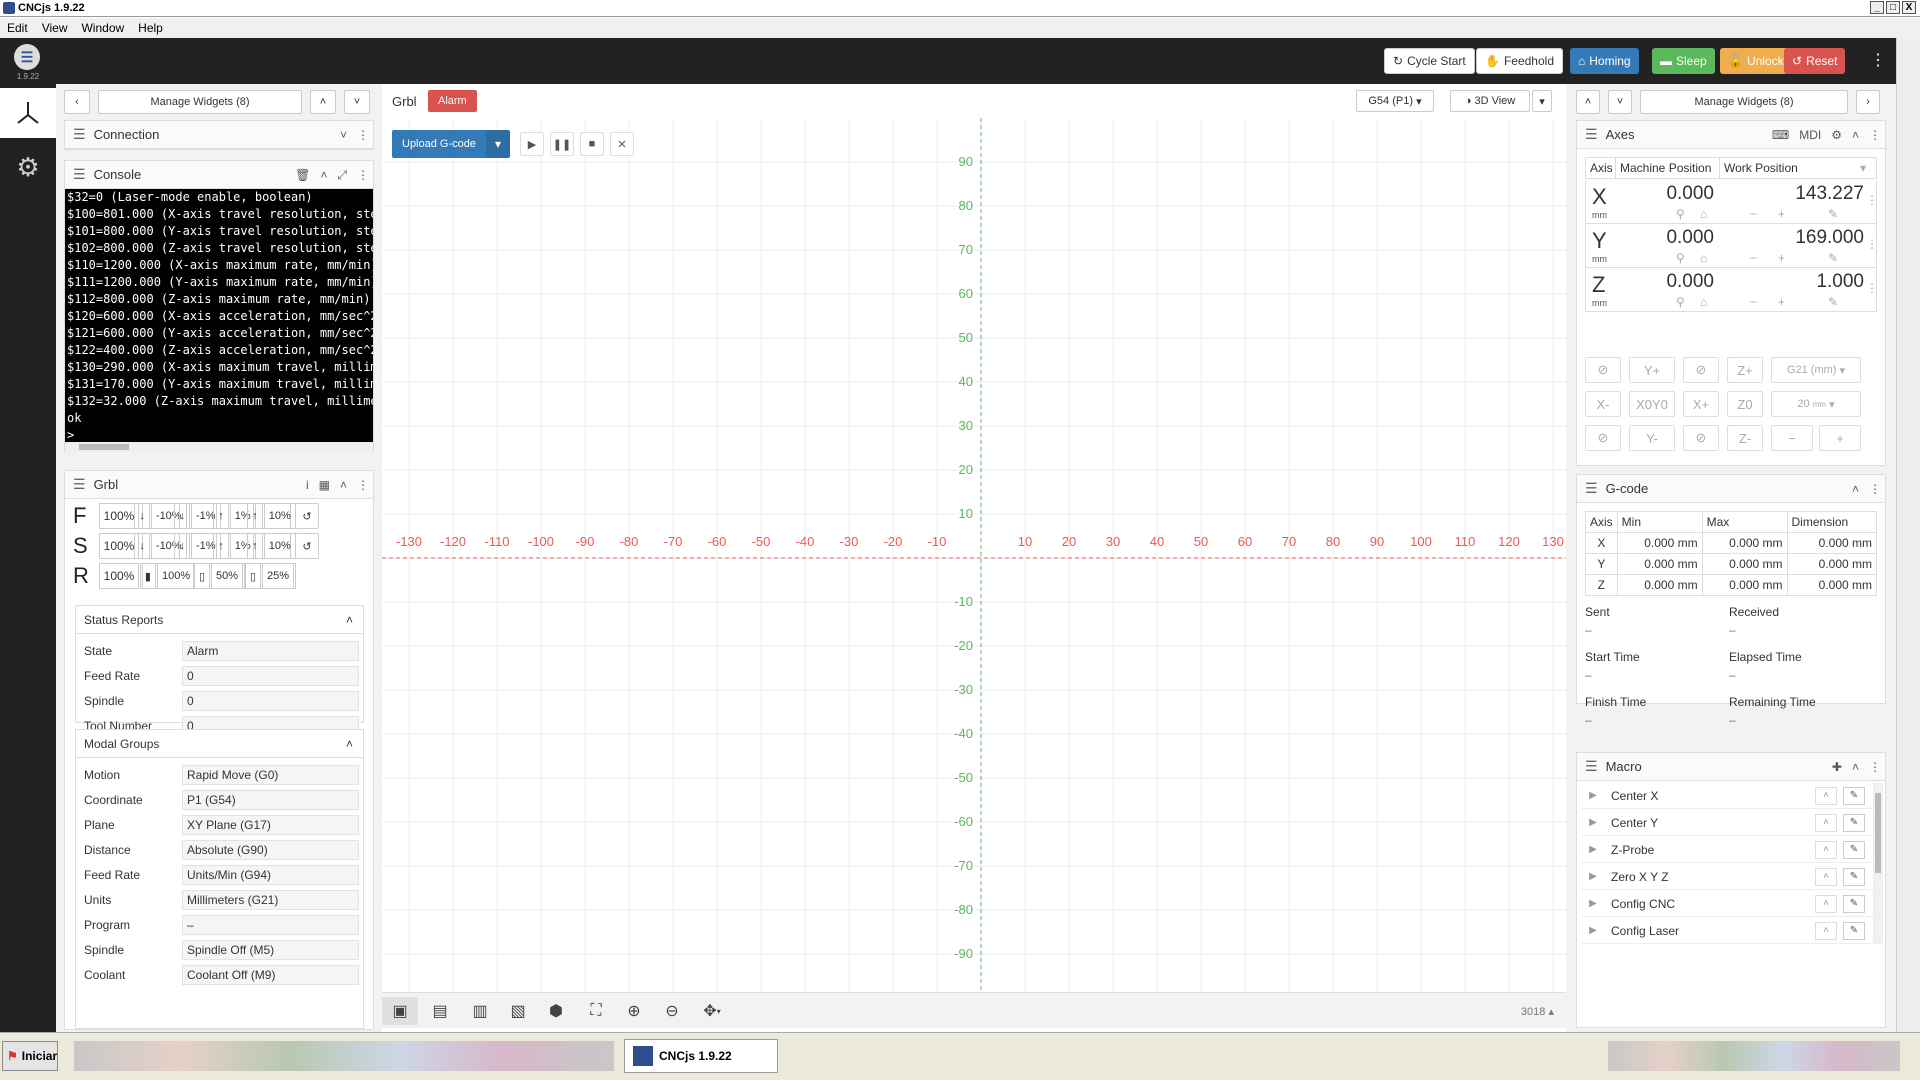  What do you see at coordinates (1429, 61) in the screenshot?
I see `cycle-start-button: ↻ Cycle Start` at bounding box center [1429, 61].